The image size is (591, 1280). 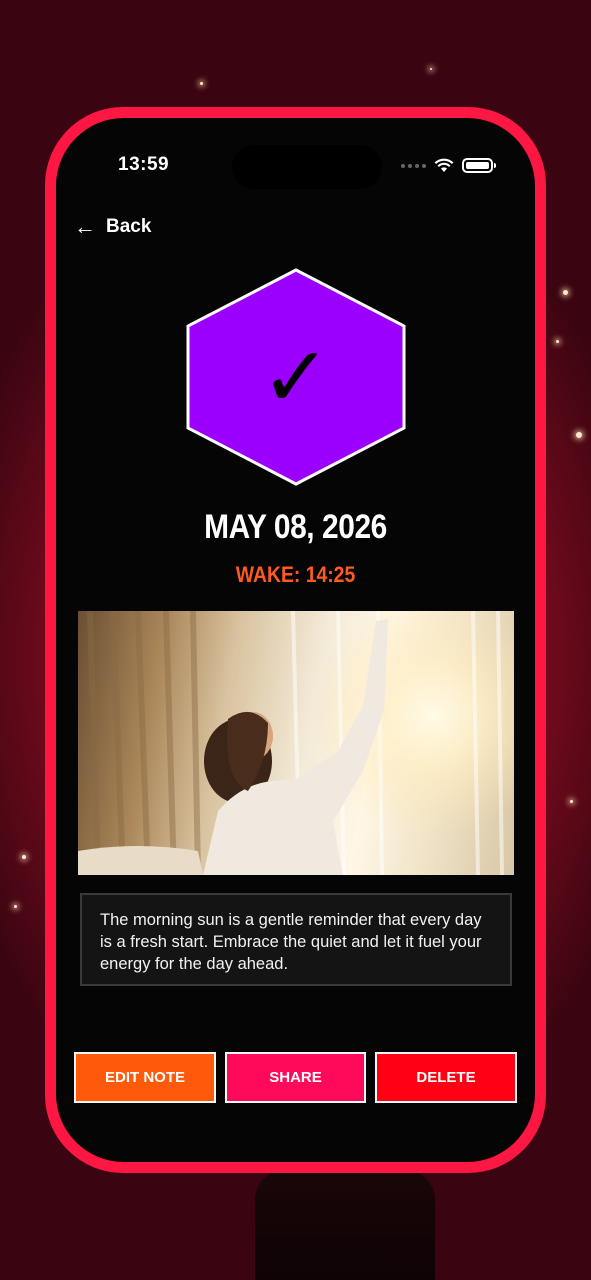 I want to click on back-button: ← Back, so click(x=112, y=227).